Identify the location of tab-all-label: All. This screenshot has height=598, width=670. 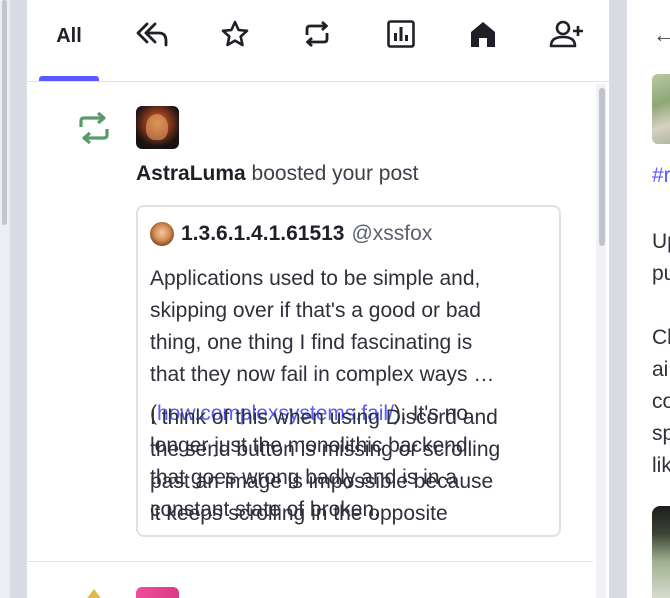
(69, 35).